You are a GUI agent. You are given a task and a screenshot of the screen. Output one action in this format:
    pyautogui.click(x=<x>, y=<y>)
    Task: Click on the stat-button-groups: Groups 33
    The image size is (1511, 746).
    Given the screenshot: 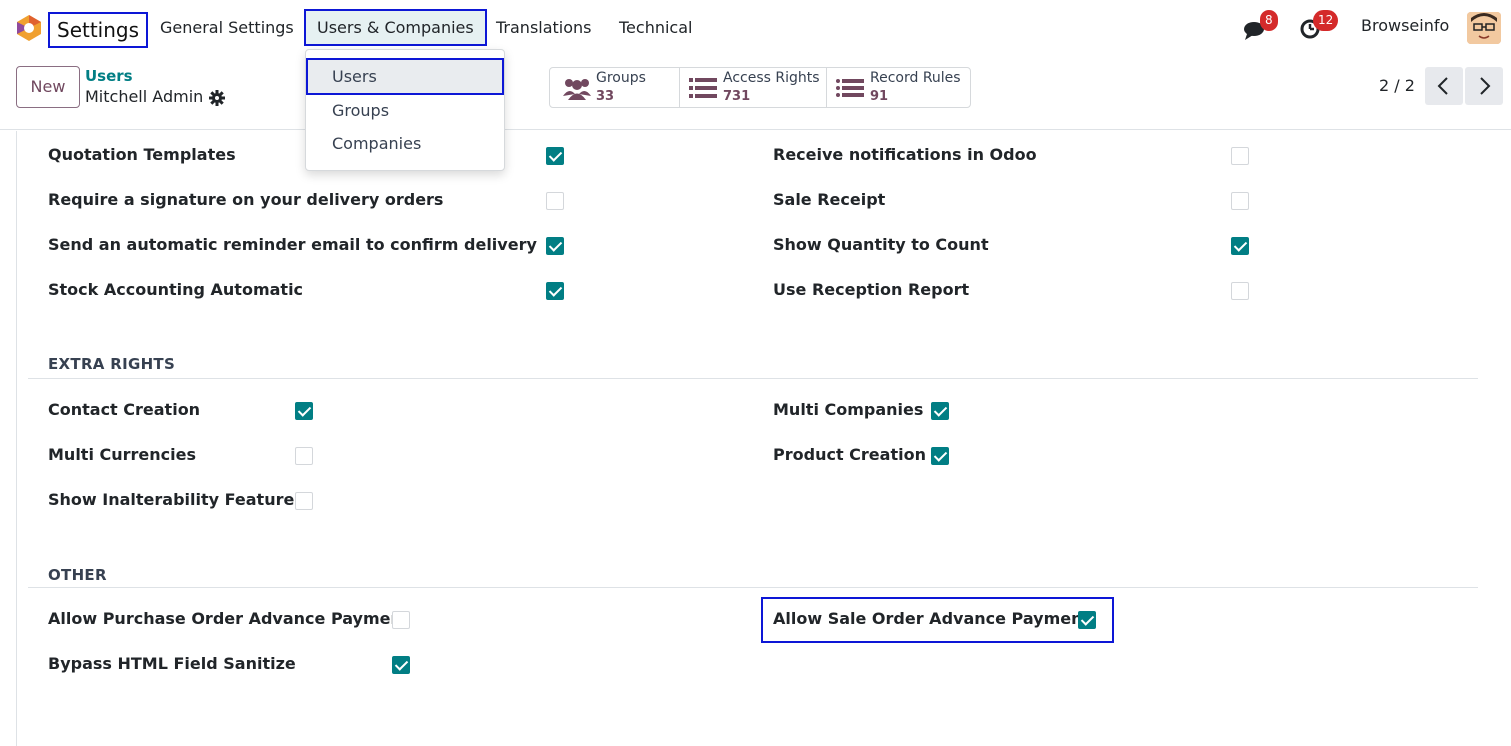 What is the action you would take?
    pyautogui.click(x=614, y=87)
    